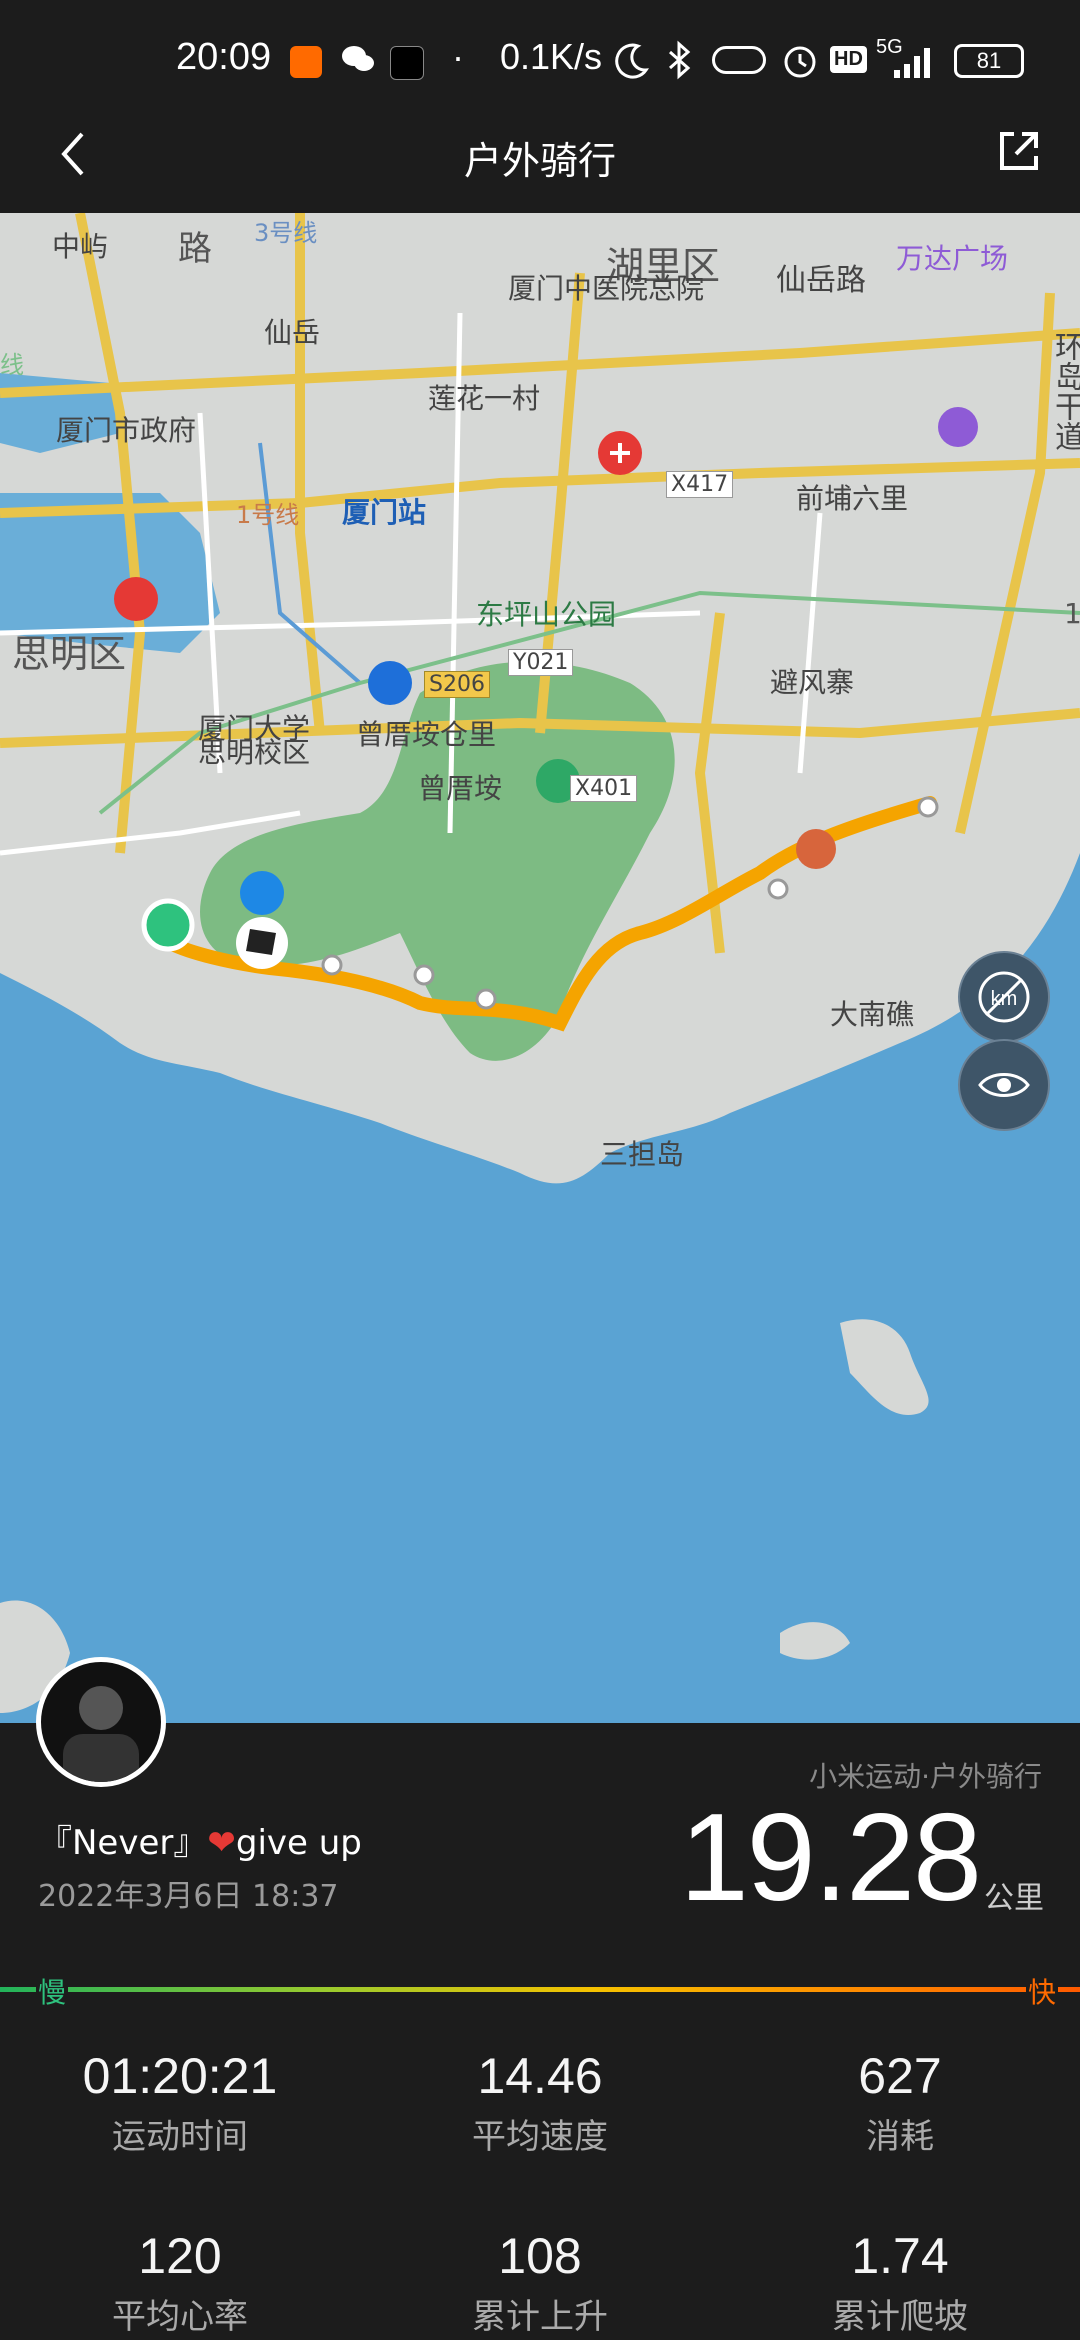  Describe the element at coordinates (268, 515) in the screenshot. I see `map-label: 1号线` at that location.